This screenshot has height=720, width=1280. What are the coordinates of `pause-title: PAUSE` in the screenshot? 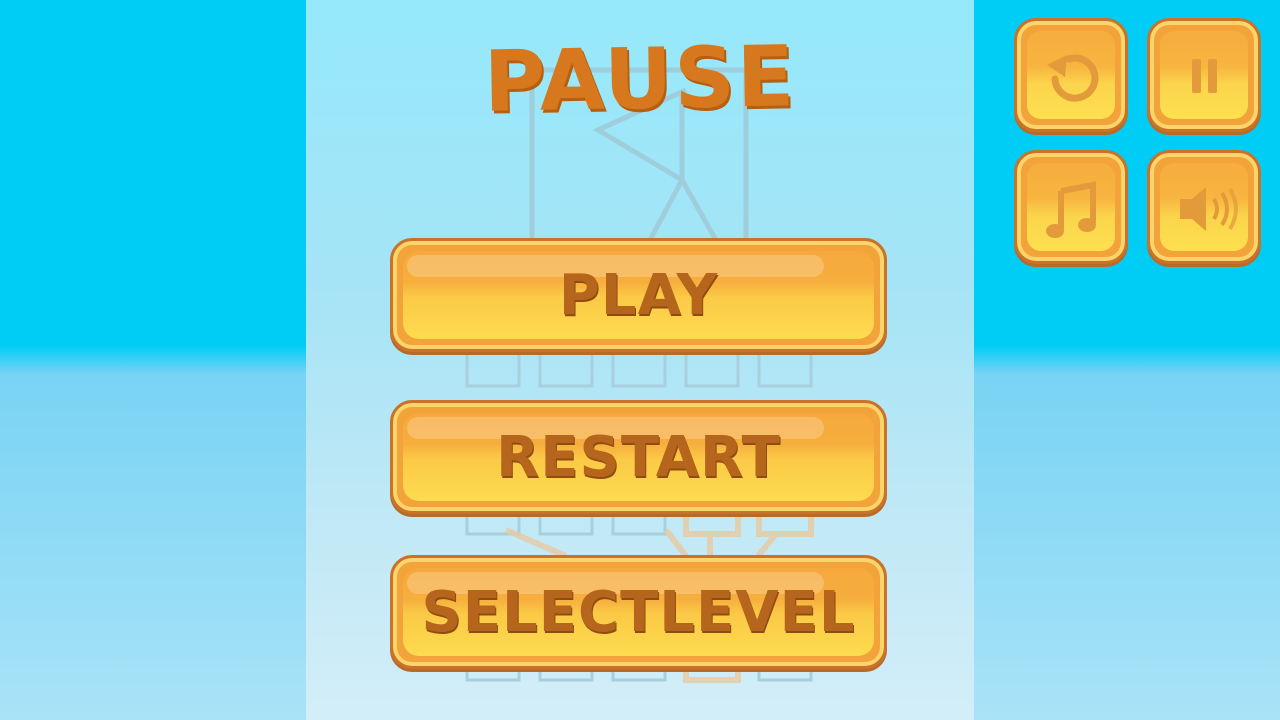 It's located at (640, 79).